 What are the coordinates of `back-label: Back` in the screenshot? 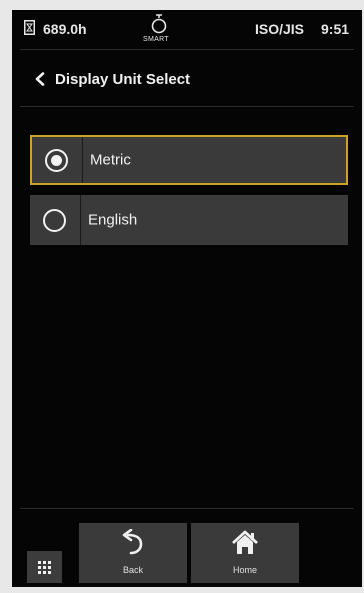 It's located at (132, 570).